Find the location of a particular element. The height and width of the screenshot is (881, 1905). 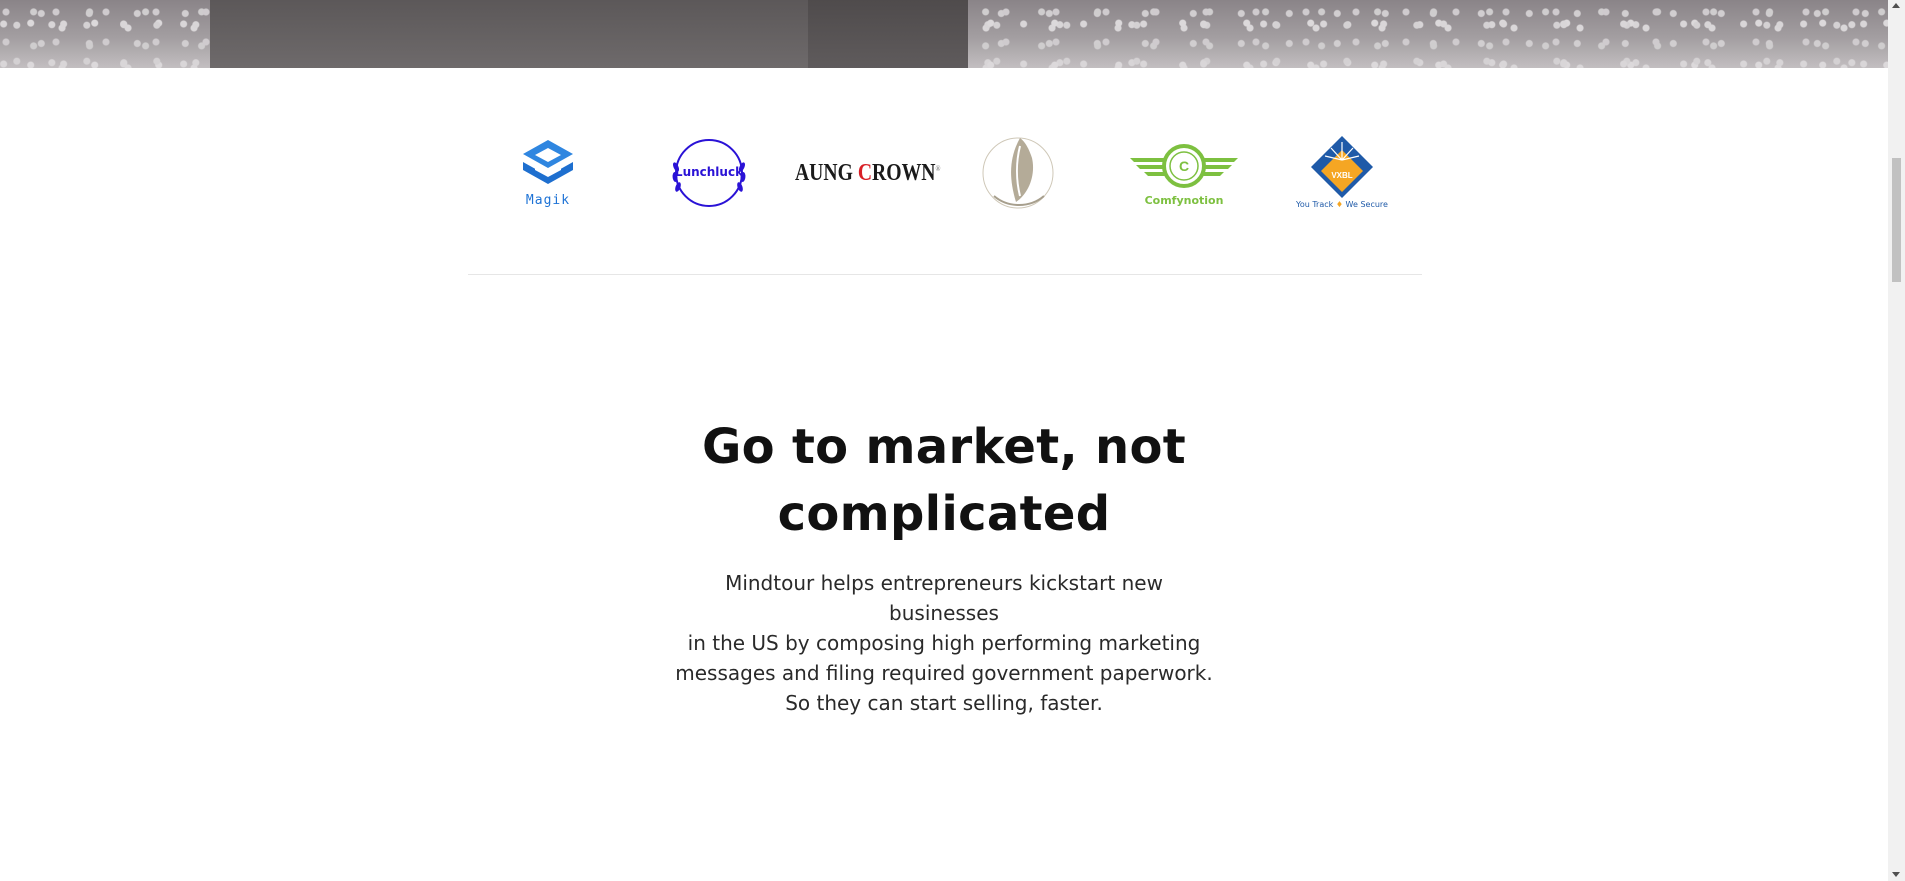

aung-crown-wordmark: AUNG CROWN® is located at coordinates (868, 172).